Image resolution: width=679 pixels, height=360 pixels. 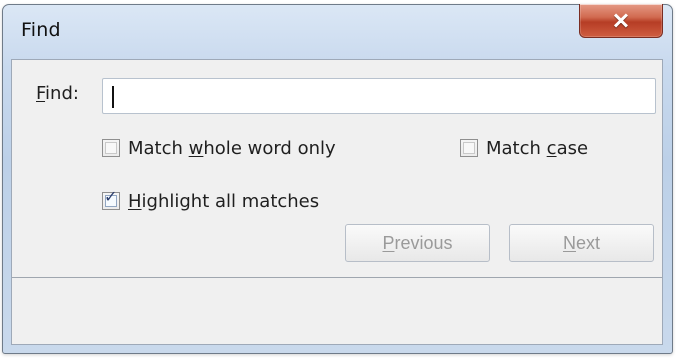 I want to click on next-button-label-accelerator: N, so click(x=569, y=242).